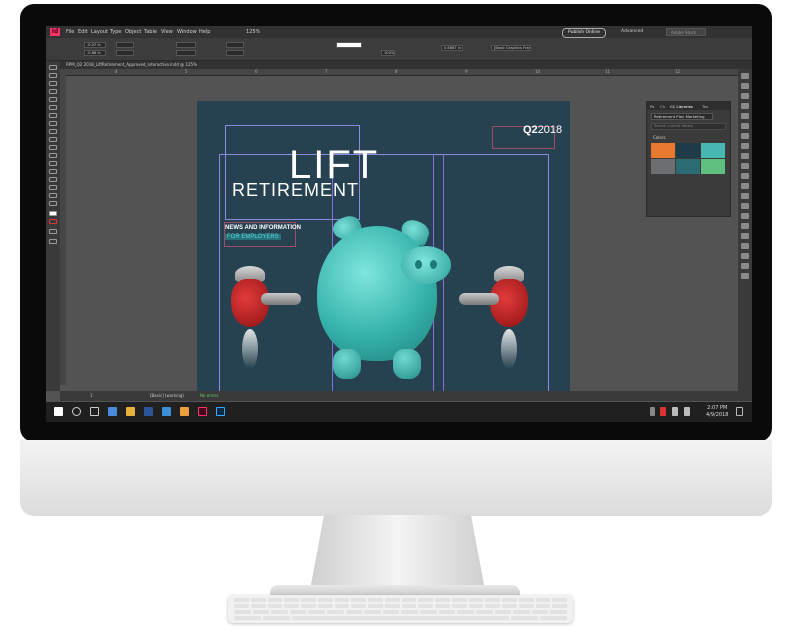 This screenshot has width=785, height=634. I want to click on edge-browser-icon, so click(112, 411).